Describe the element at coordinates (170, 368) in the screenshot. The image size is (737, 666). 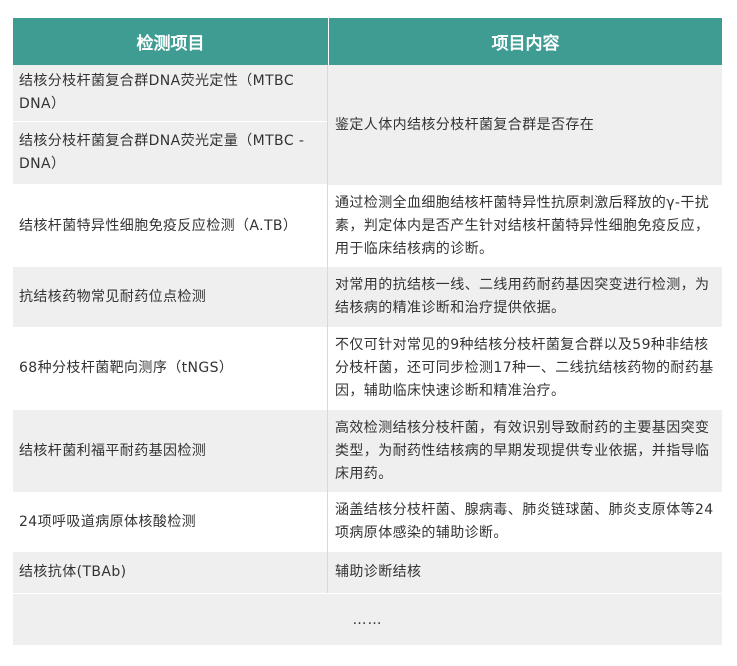
I see `table-cell-item: 68种分枝杆菌靶向测序（tNGS）` at that location.